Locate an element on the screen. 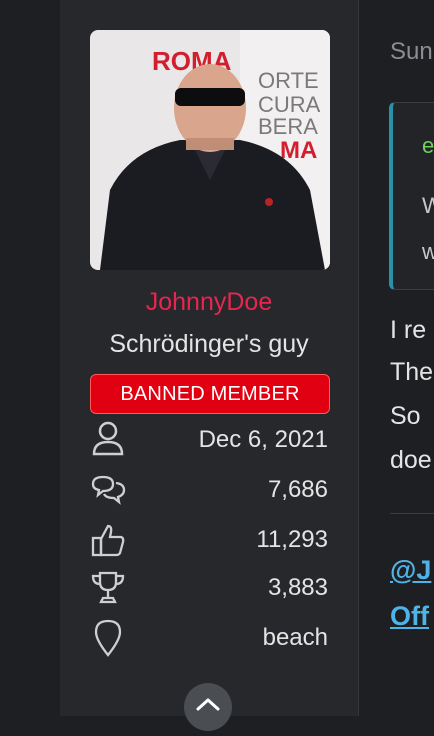  stat-reactions-value: 11,293 is located at coordinates (292, 539).